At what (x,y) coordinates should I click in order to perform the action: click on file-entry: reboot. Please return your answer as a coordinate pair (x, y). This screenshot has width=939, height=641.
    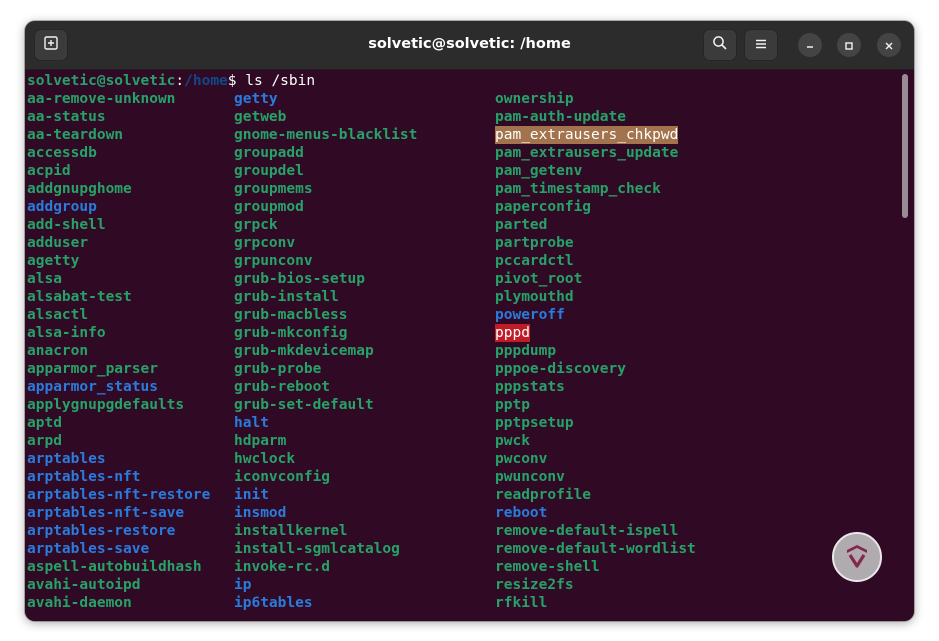
    Looking at the image, I should click on (521, 513).